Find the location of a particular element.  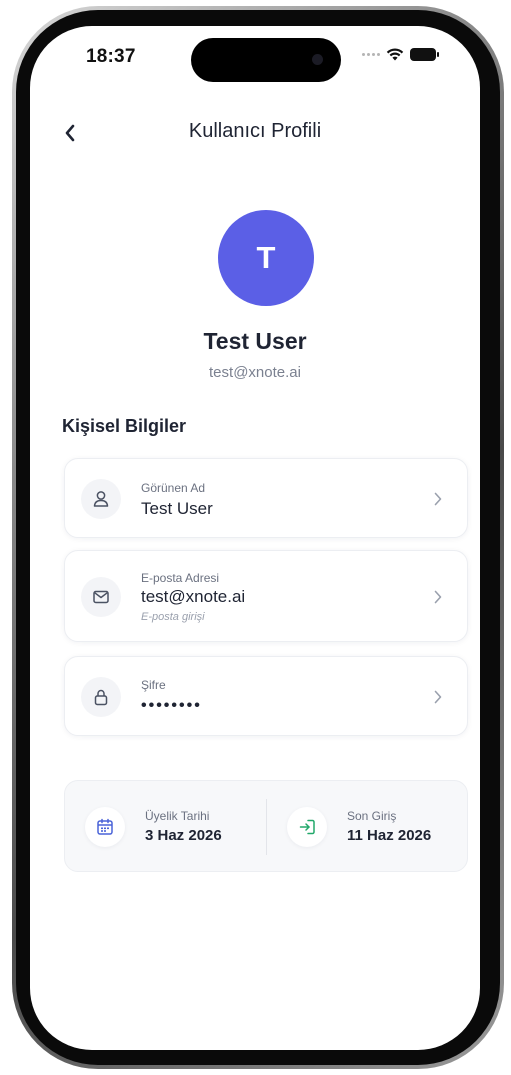

page-title: Kullanıcı Profili is located at coordinates (255, 131).